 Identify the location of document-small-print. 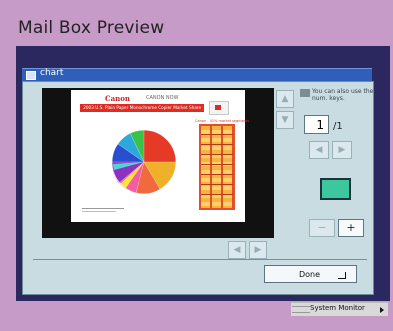
(103, 210).